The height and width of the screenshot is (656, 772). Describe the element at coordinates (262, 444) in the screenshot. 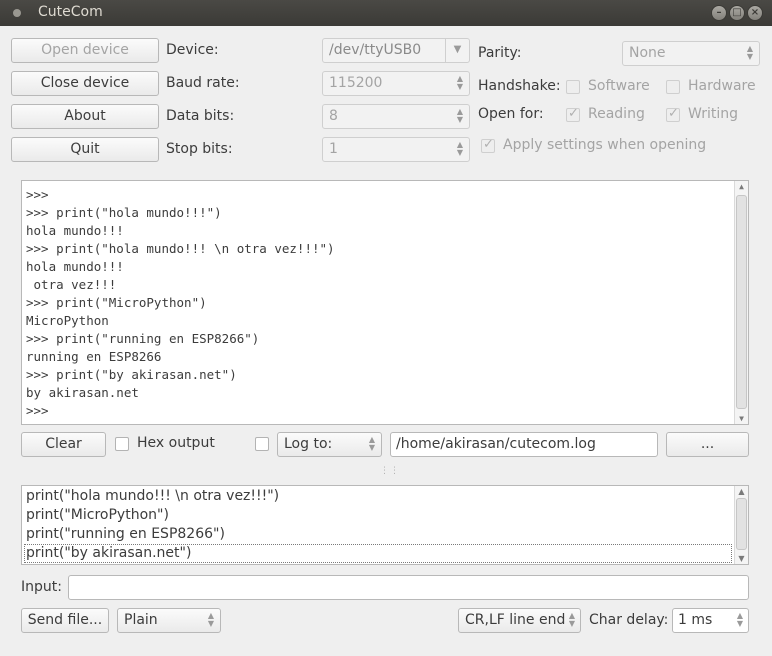

I see `log-enable-checkbox` at that location.